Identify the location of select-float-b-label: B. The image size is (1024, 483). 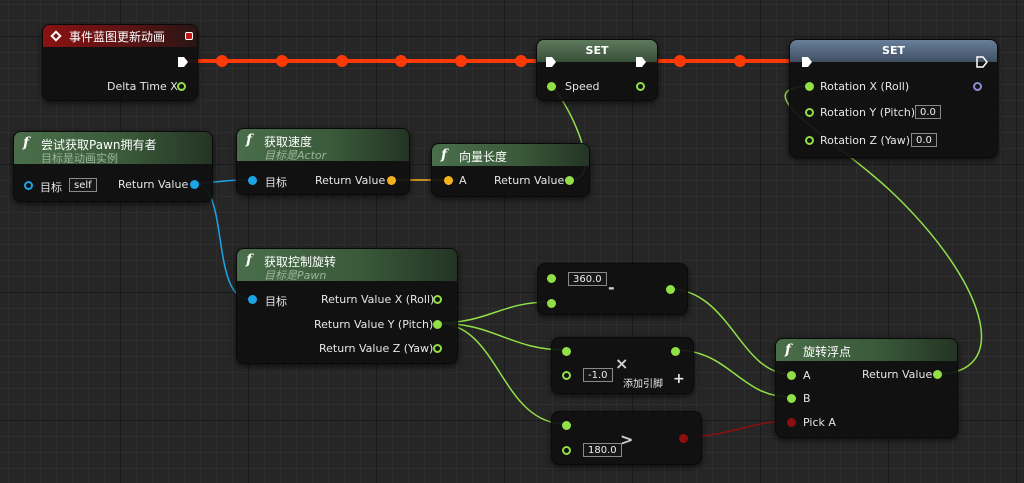
(807, 398).